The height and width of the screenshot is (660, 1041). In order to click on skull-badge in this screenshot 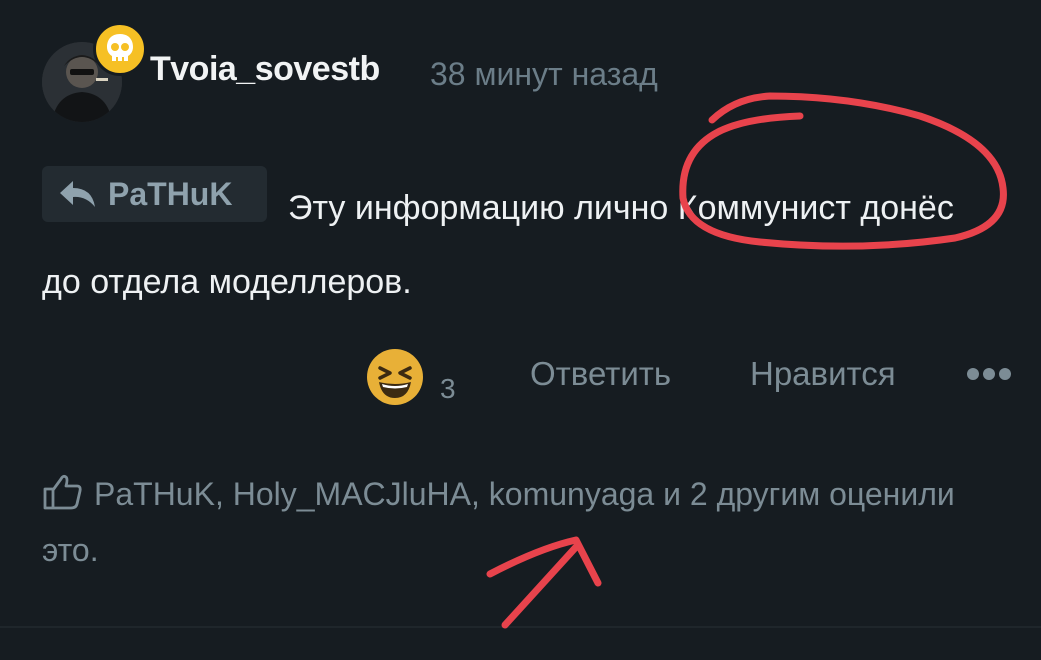, I will do `click(120, 49)`.